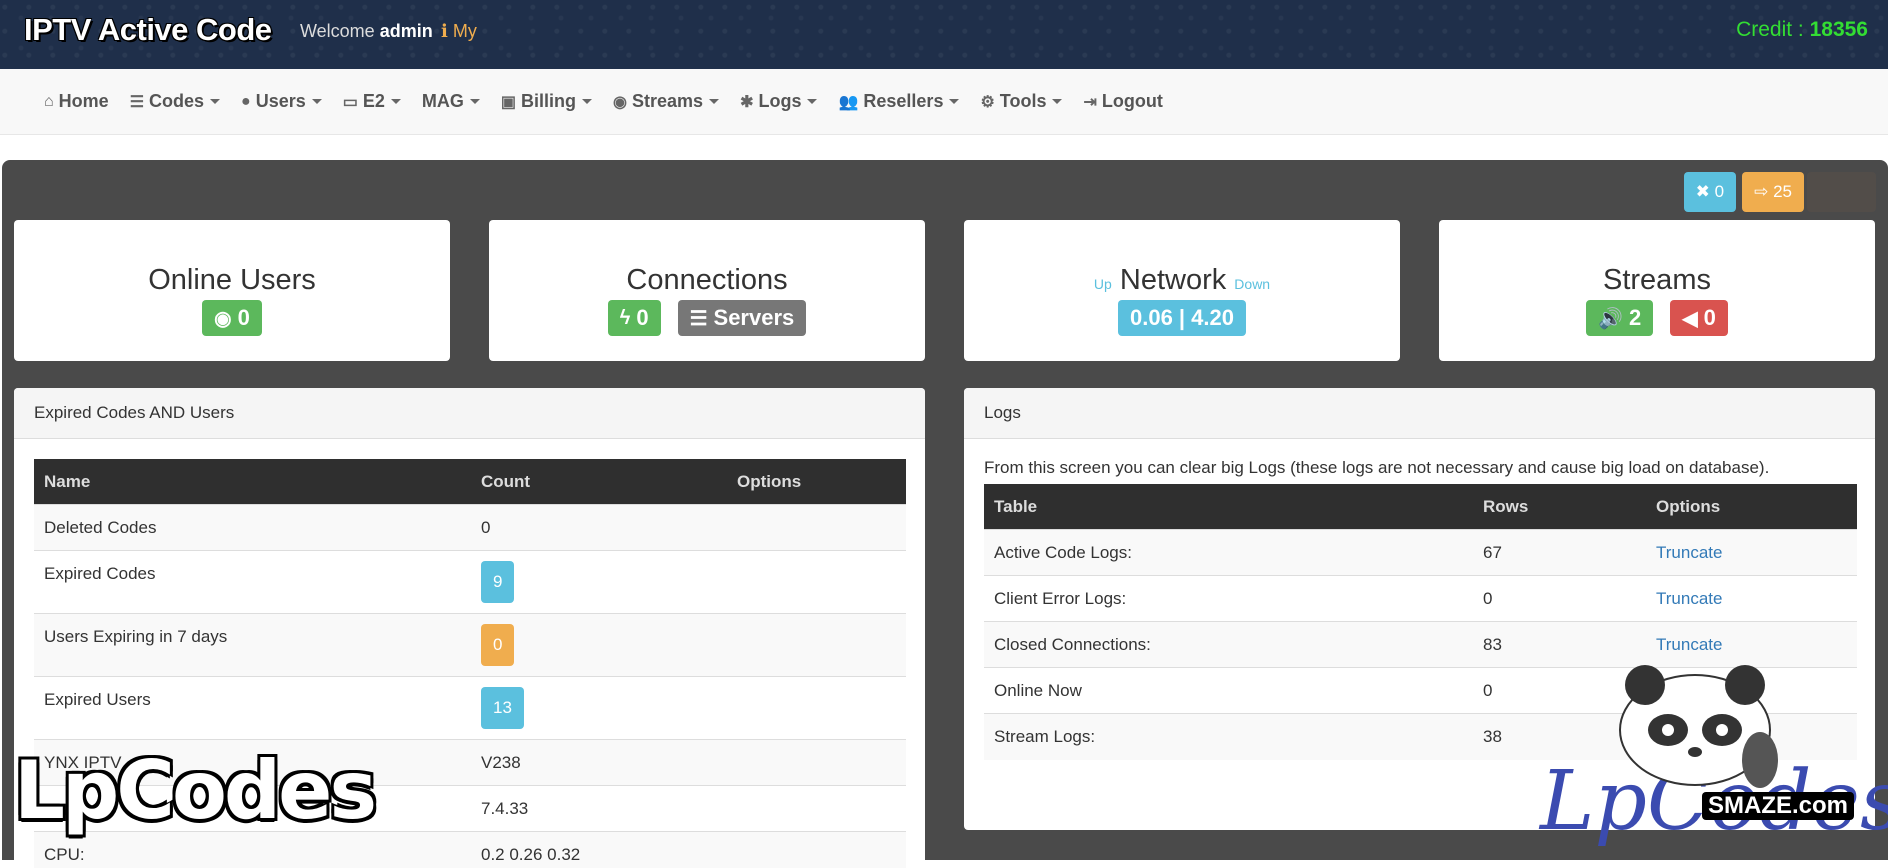 The image size is (1888, 868). What do you see at coordinates (246, 102) in the screenshot?
I see `user-icon: ●` at bounding box center [246, 102].